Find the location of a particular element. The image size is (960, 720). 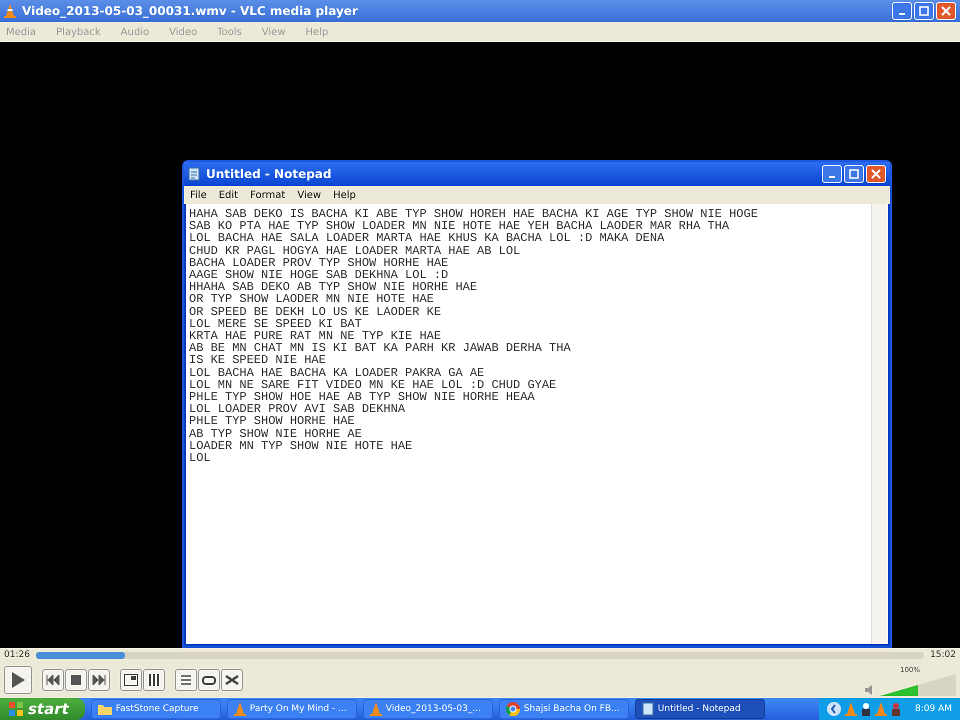

play-button is located at coordinates (18, 680).